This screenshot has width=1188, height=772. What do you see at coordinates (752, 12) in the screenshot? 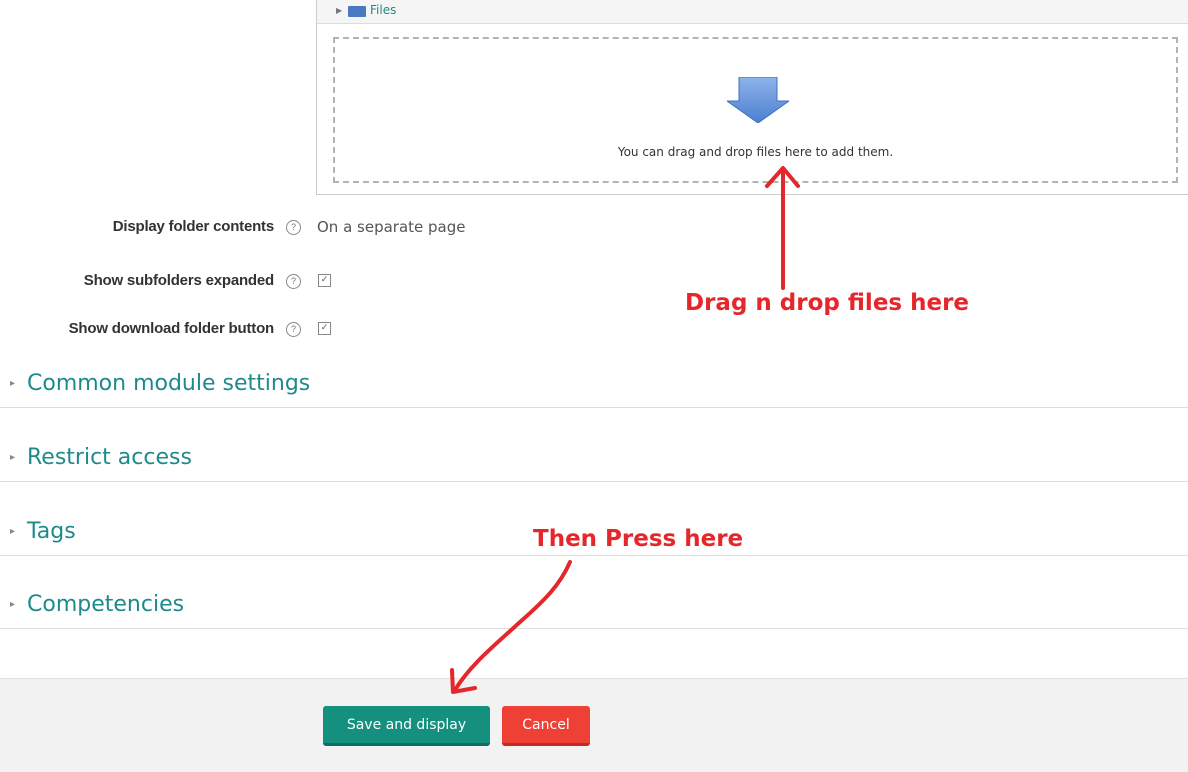
I see `file-path-bar: ▶ Files` at bounding box center [752, 12].